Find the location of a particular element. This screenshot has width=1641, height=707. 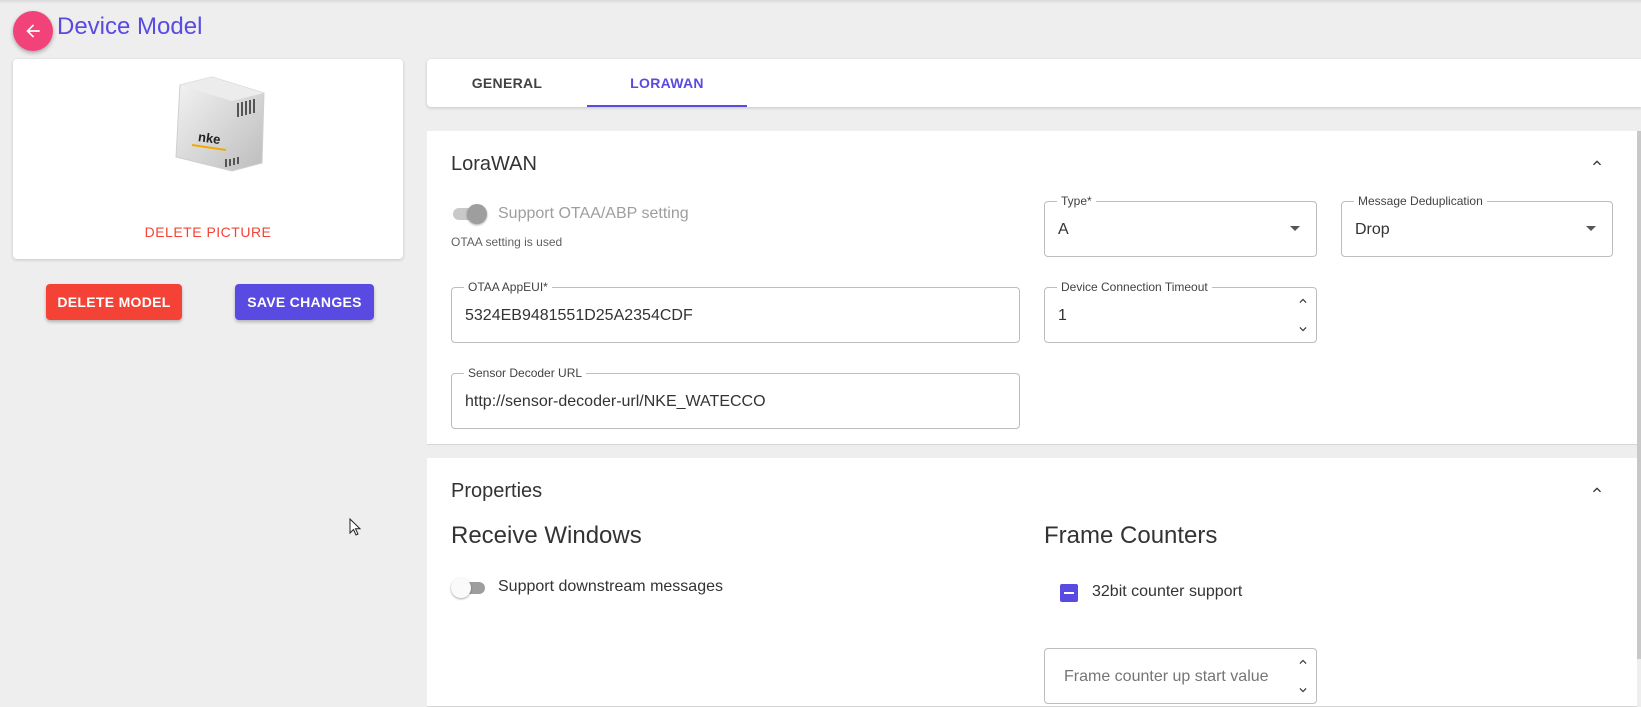

connection-timeout-label: Device Connection Timeout is located at coordinates (1134, 287).